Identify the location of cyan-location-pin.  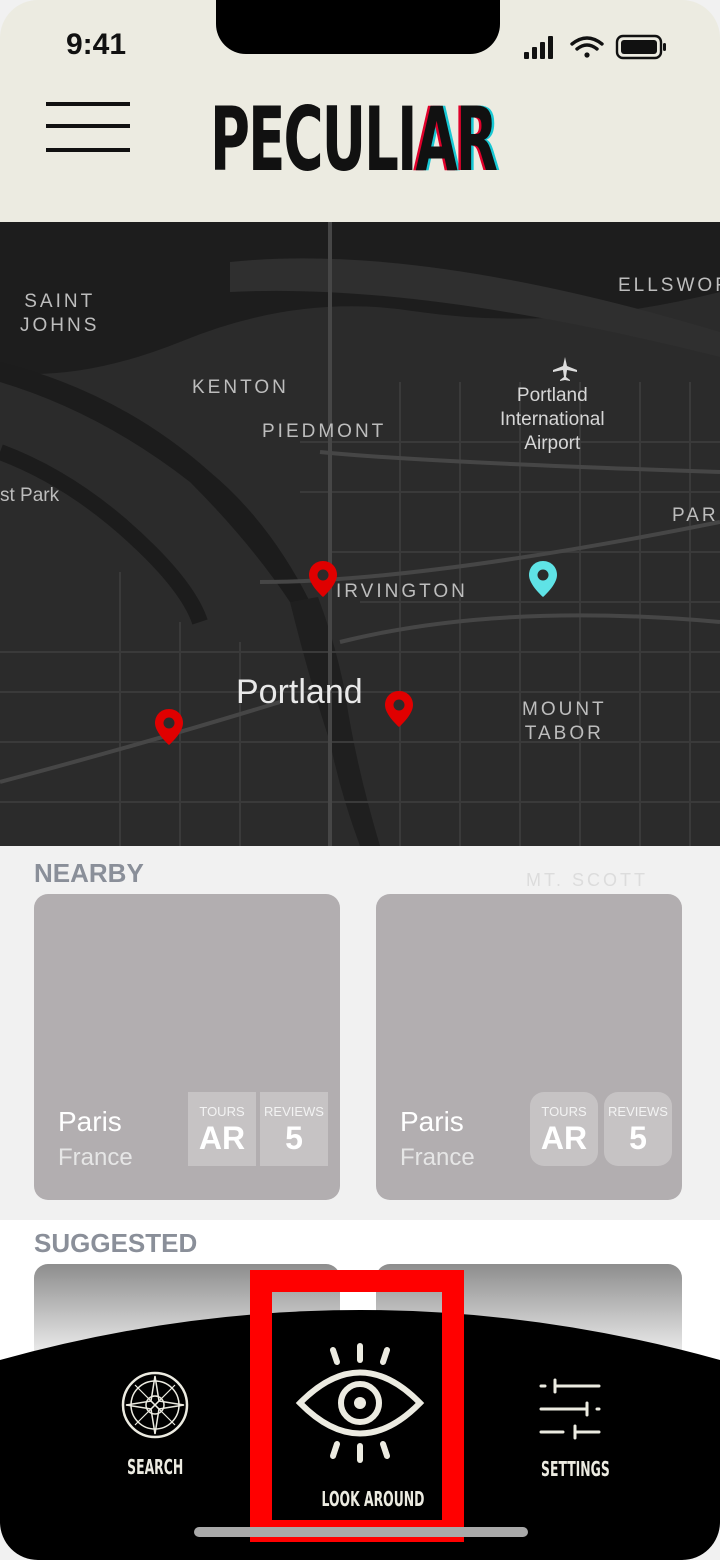
(543, 579).